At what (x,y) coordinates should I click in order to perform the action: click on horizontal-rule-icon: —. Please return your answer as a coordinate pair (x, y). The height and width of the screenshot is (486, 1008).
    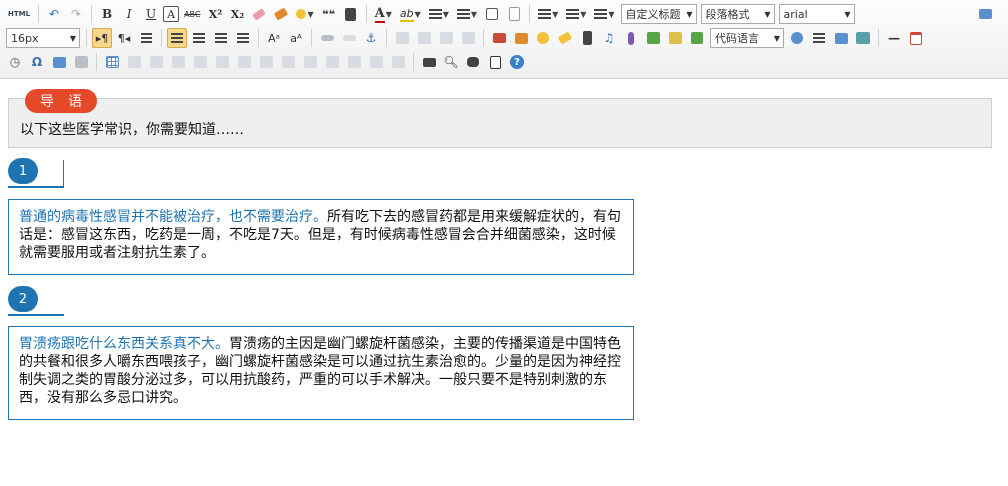
    Looking at the image, I should click on (894, 38).